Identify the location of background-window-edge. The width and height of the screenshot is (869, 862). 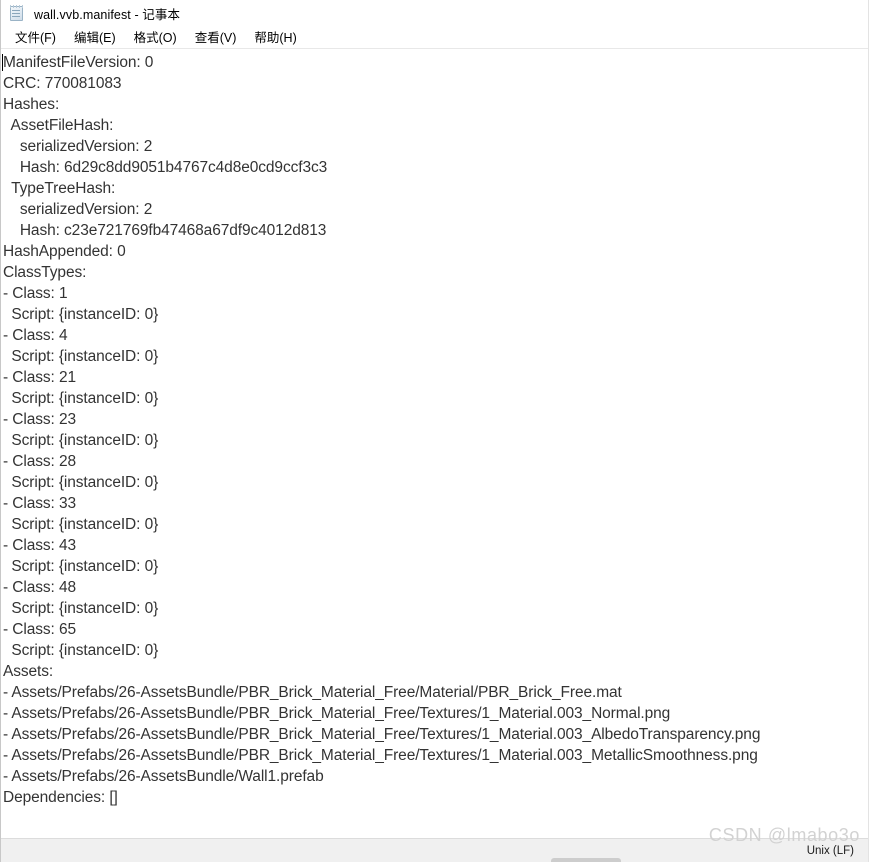
(435, 860).